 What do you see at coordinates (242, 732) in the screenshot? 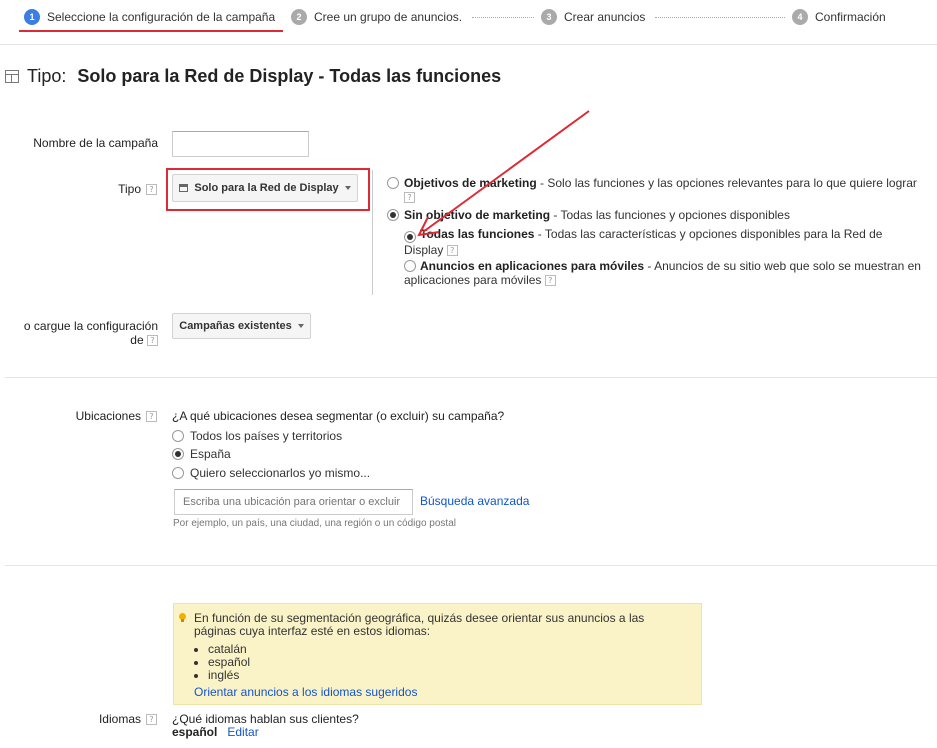
I see `edit-languages-link: Editar` at bounding box center [242, 732].